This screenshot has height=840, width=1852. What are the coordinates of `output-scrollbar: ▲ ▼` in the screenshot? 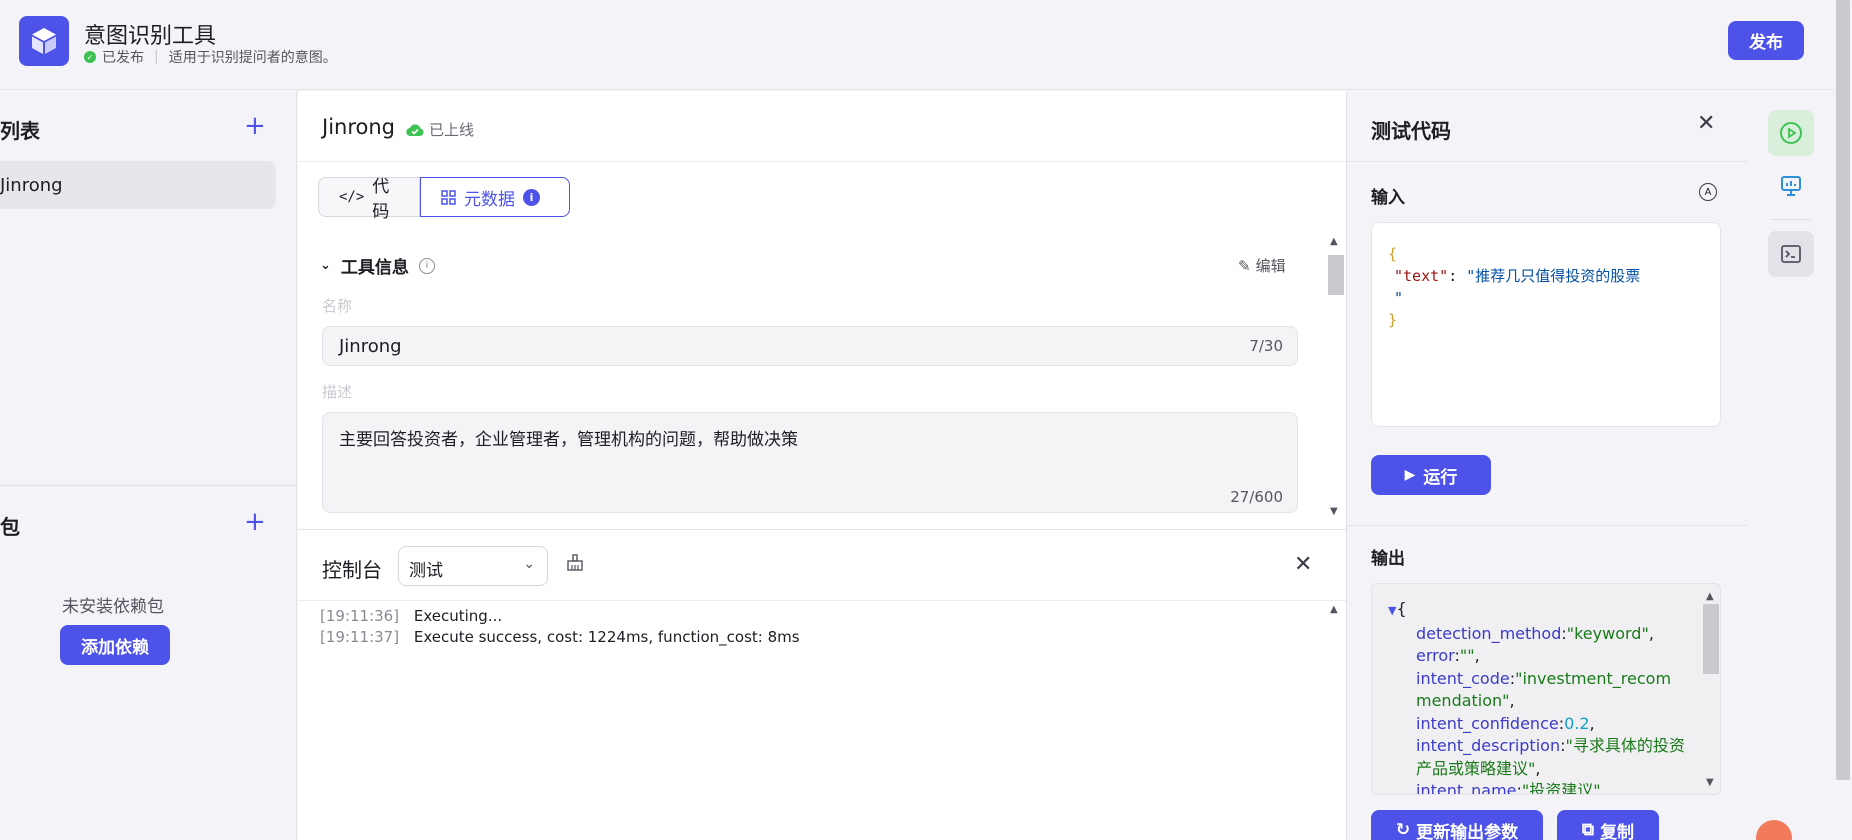 It's located at (1711, 689).